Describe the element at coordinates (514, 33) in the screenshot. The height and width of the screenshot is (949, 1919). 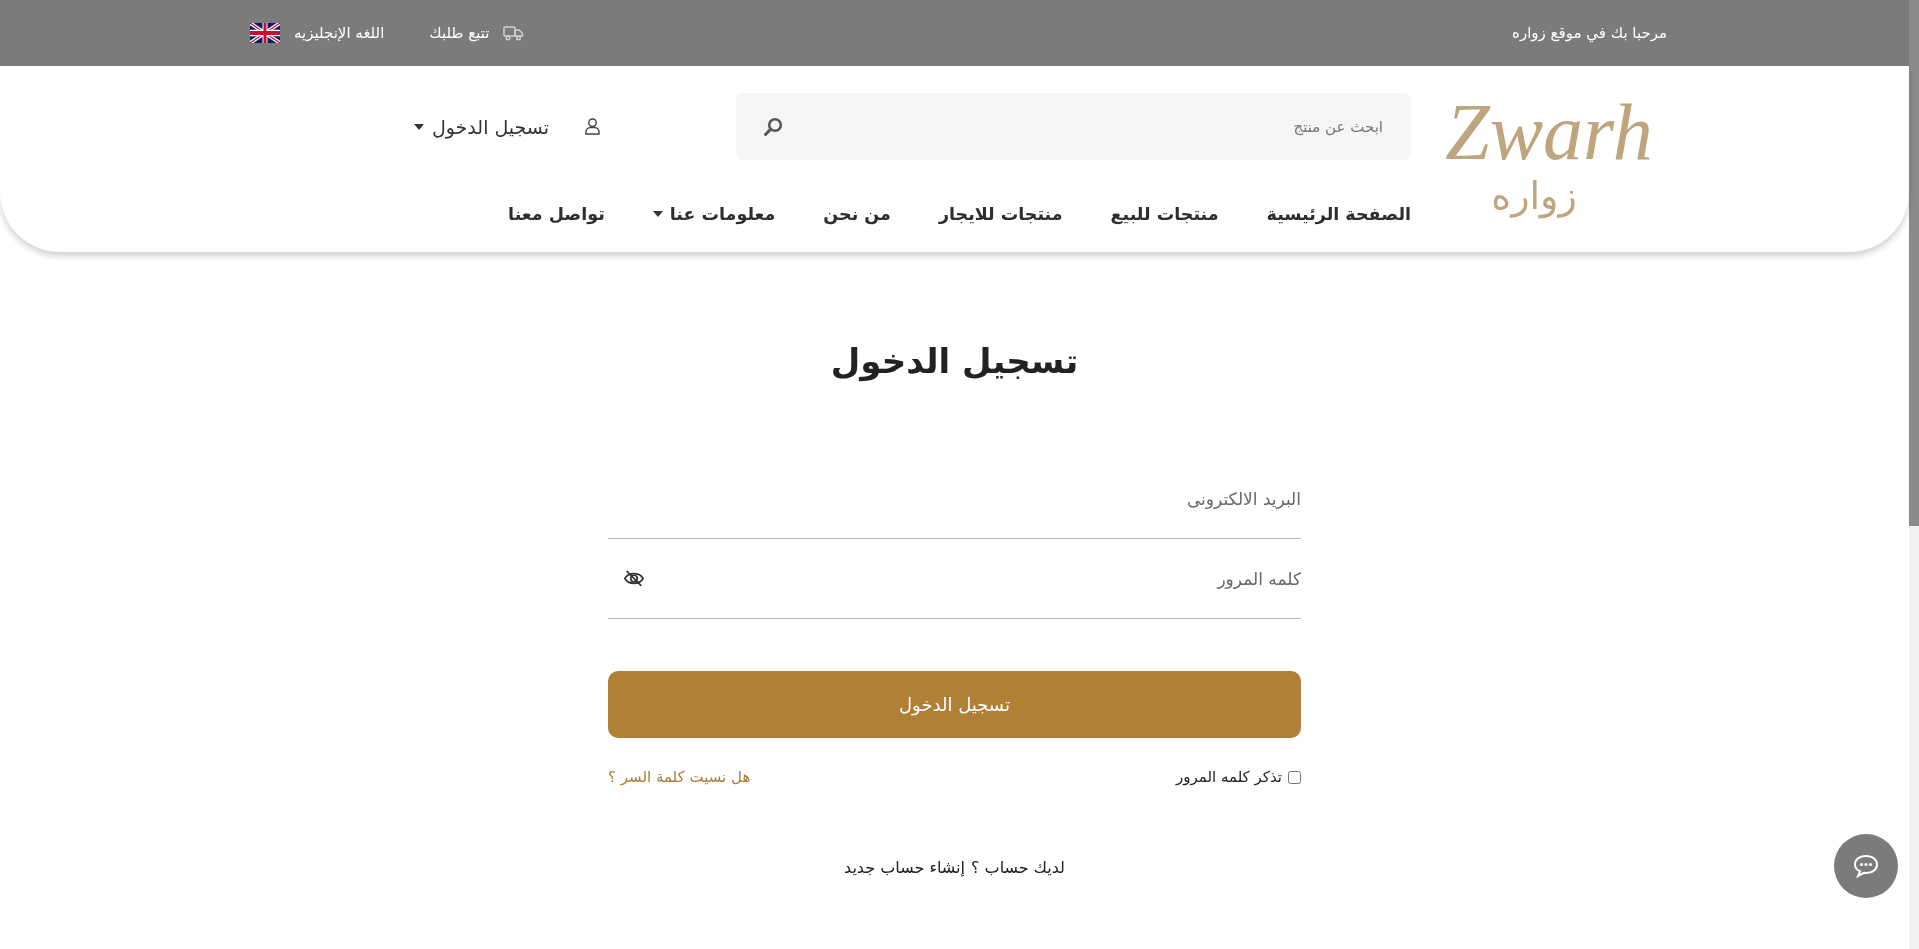
I see `truck-icon` at that location.